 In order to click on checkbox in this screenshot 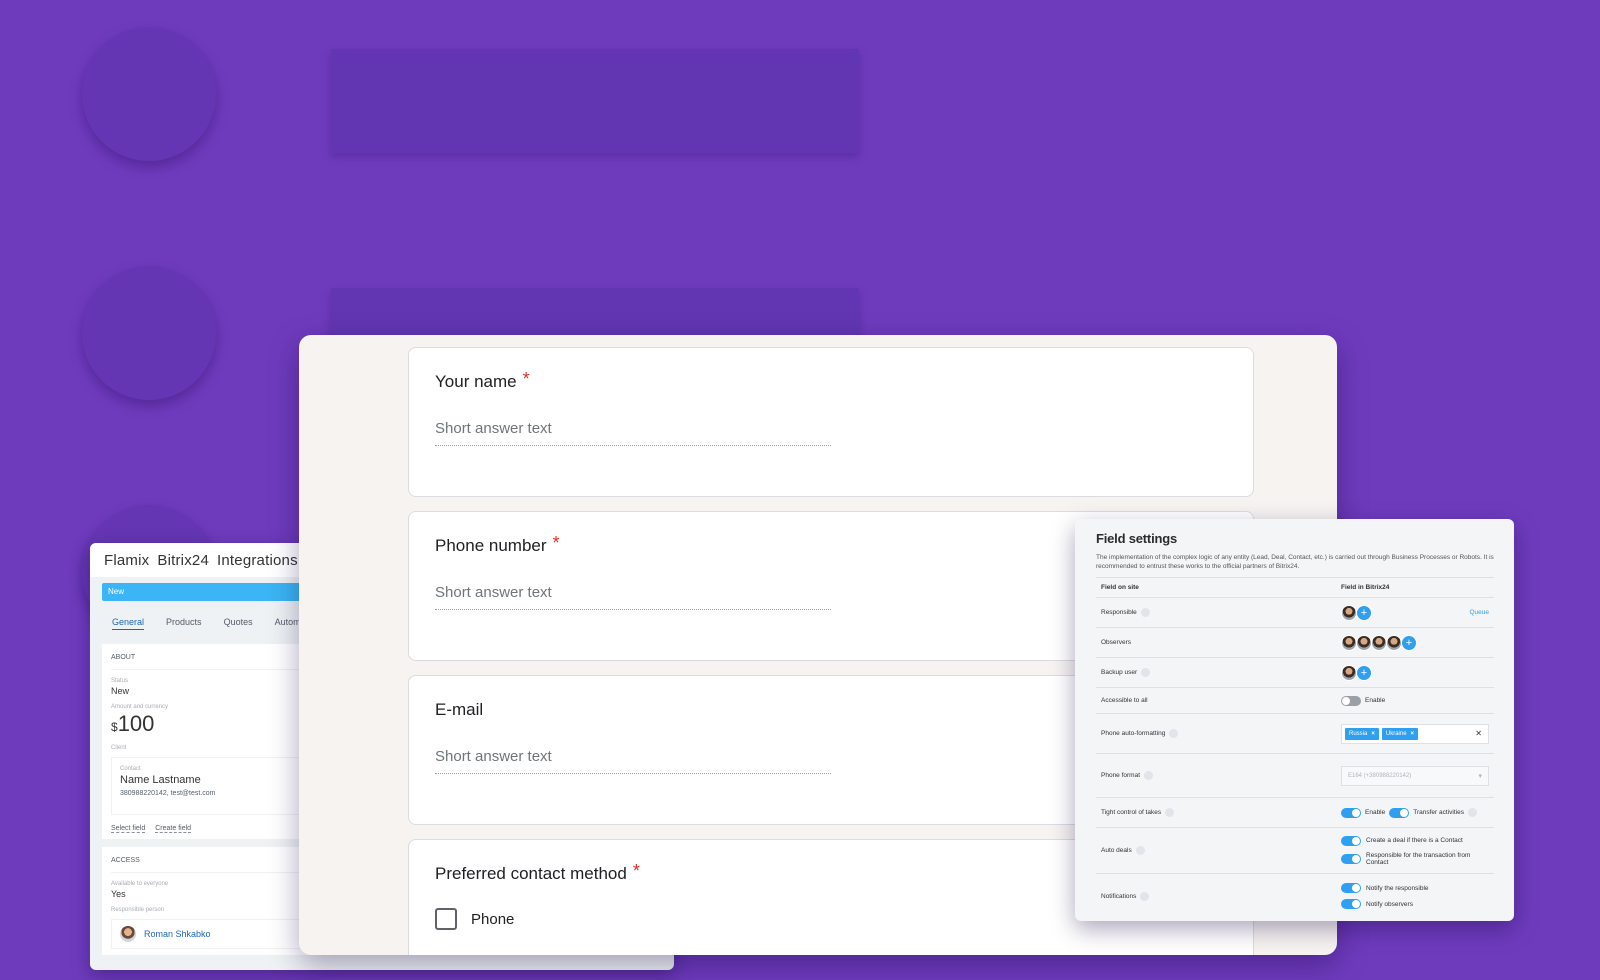, I will do `click(446, 919)`.